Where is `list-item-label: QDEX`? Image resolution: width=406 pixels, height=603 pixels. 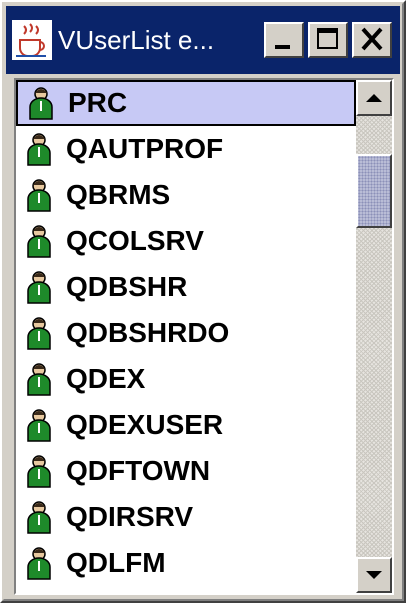 list-item-label: QDEX is located at coordinates (106, 378).